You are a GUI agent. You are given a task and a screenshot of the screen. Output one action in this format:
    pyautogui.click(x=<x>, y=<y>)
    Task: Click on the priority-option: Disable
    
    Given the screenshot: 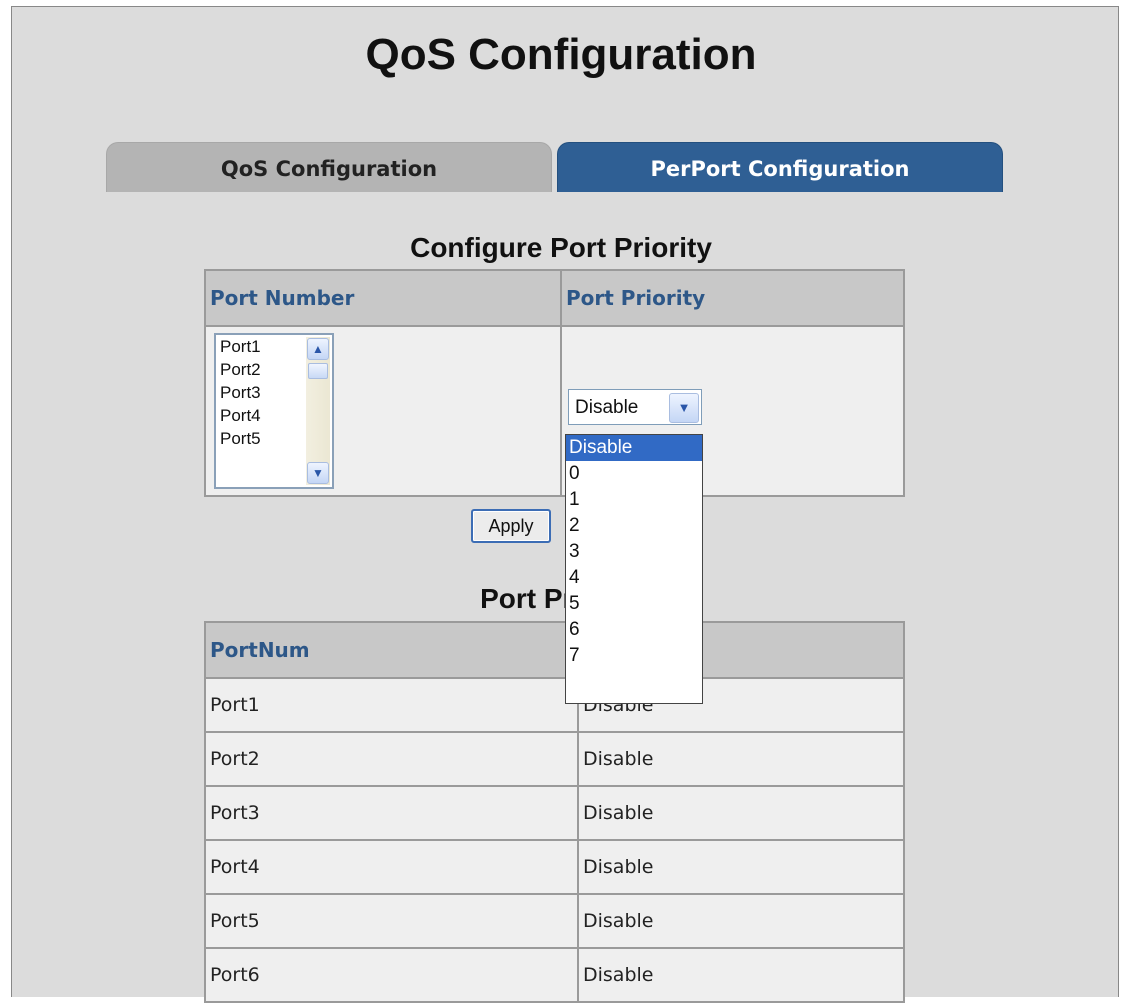 What is the action you would take?
    pyautogui.click(x=634, y=448)
    